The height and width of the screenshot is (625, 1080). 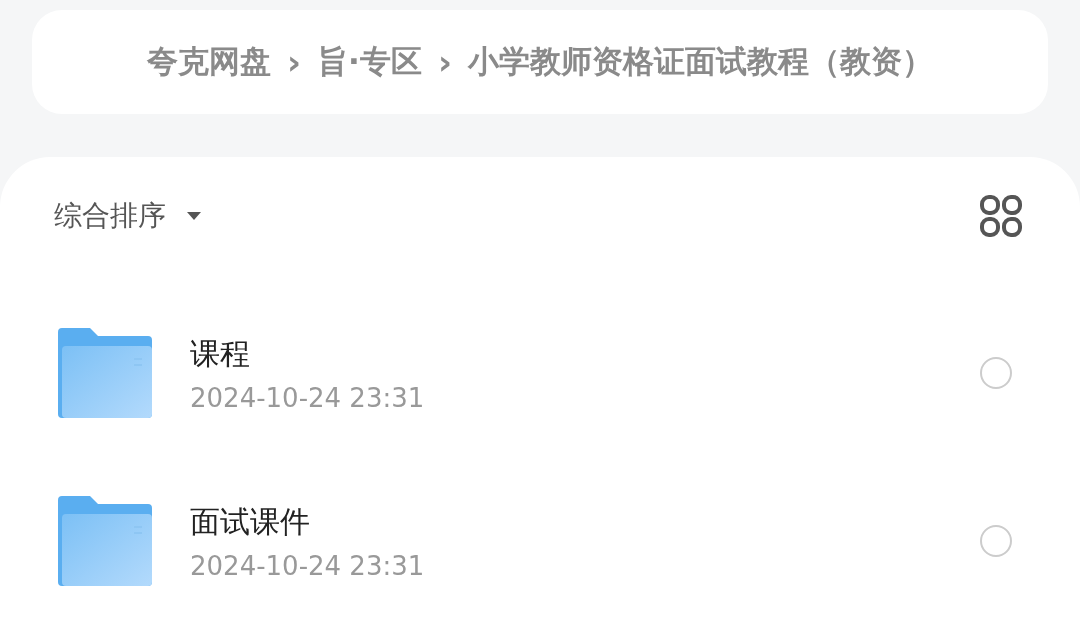 What do you see at coordinates (194, 216) in the screenshot?
I see `caret-icon` at bounding box center [194, 216].